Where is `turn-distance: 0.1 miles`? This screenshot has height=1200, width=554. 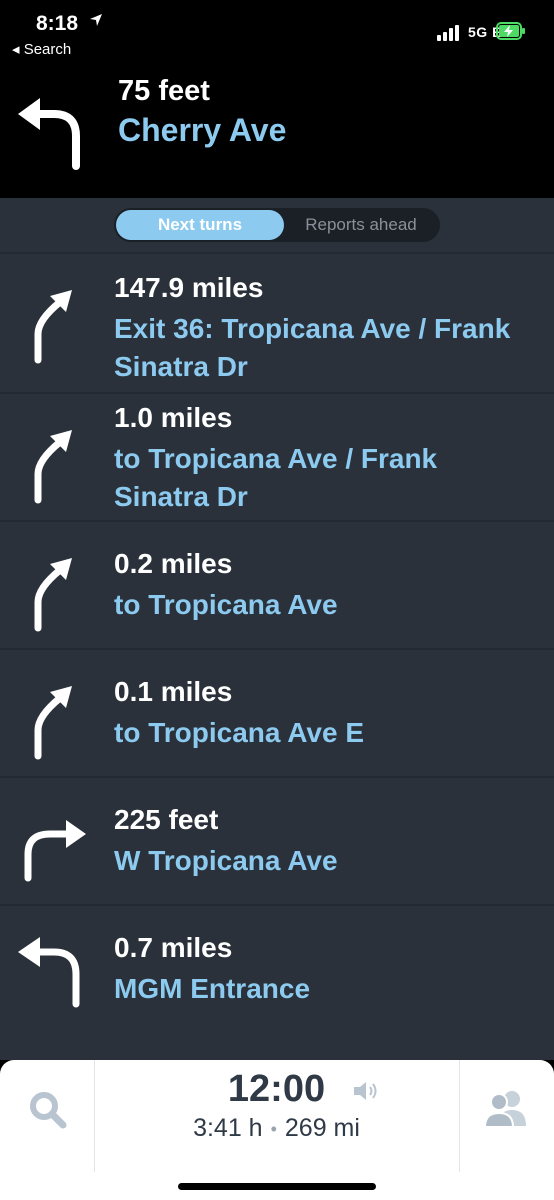 turn-distance: 0.1 miles is located at coordinates (173, 691).